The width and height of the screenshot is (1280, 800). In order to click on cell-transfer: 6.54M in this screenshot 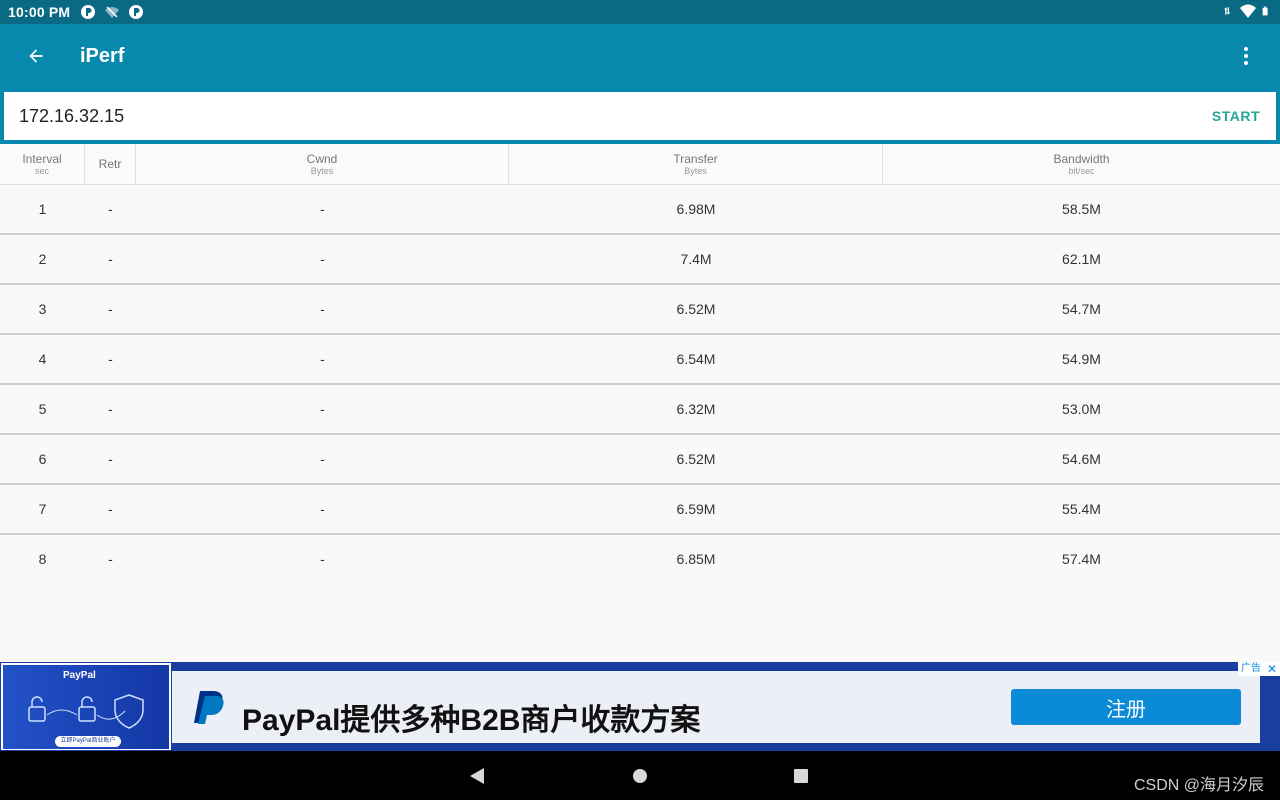, I will do `click(696, 359)`.